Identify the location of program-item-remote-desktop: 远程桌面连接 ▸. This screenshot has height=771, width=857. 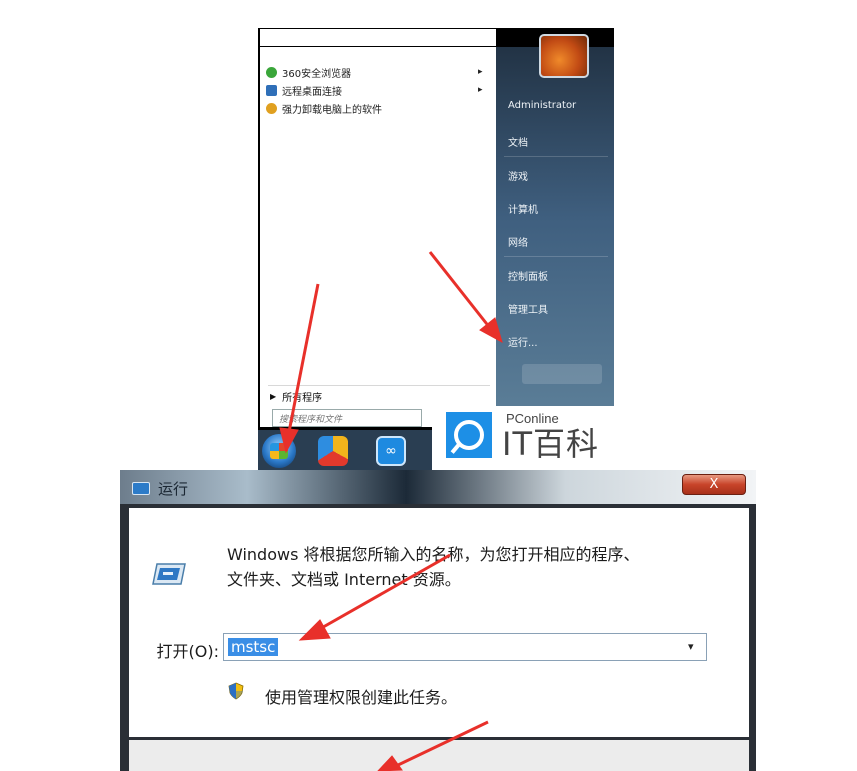
(374, 90).